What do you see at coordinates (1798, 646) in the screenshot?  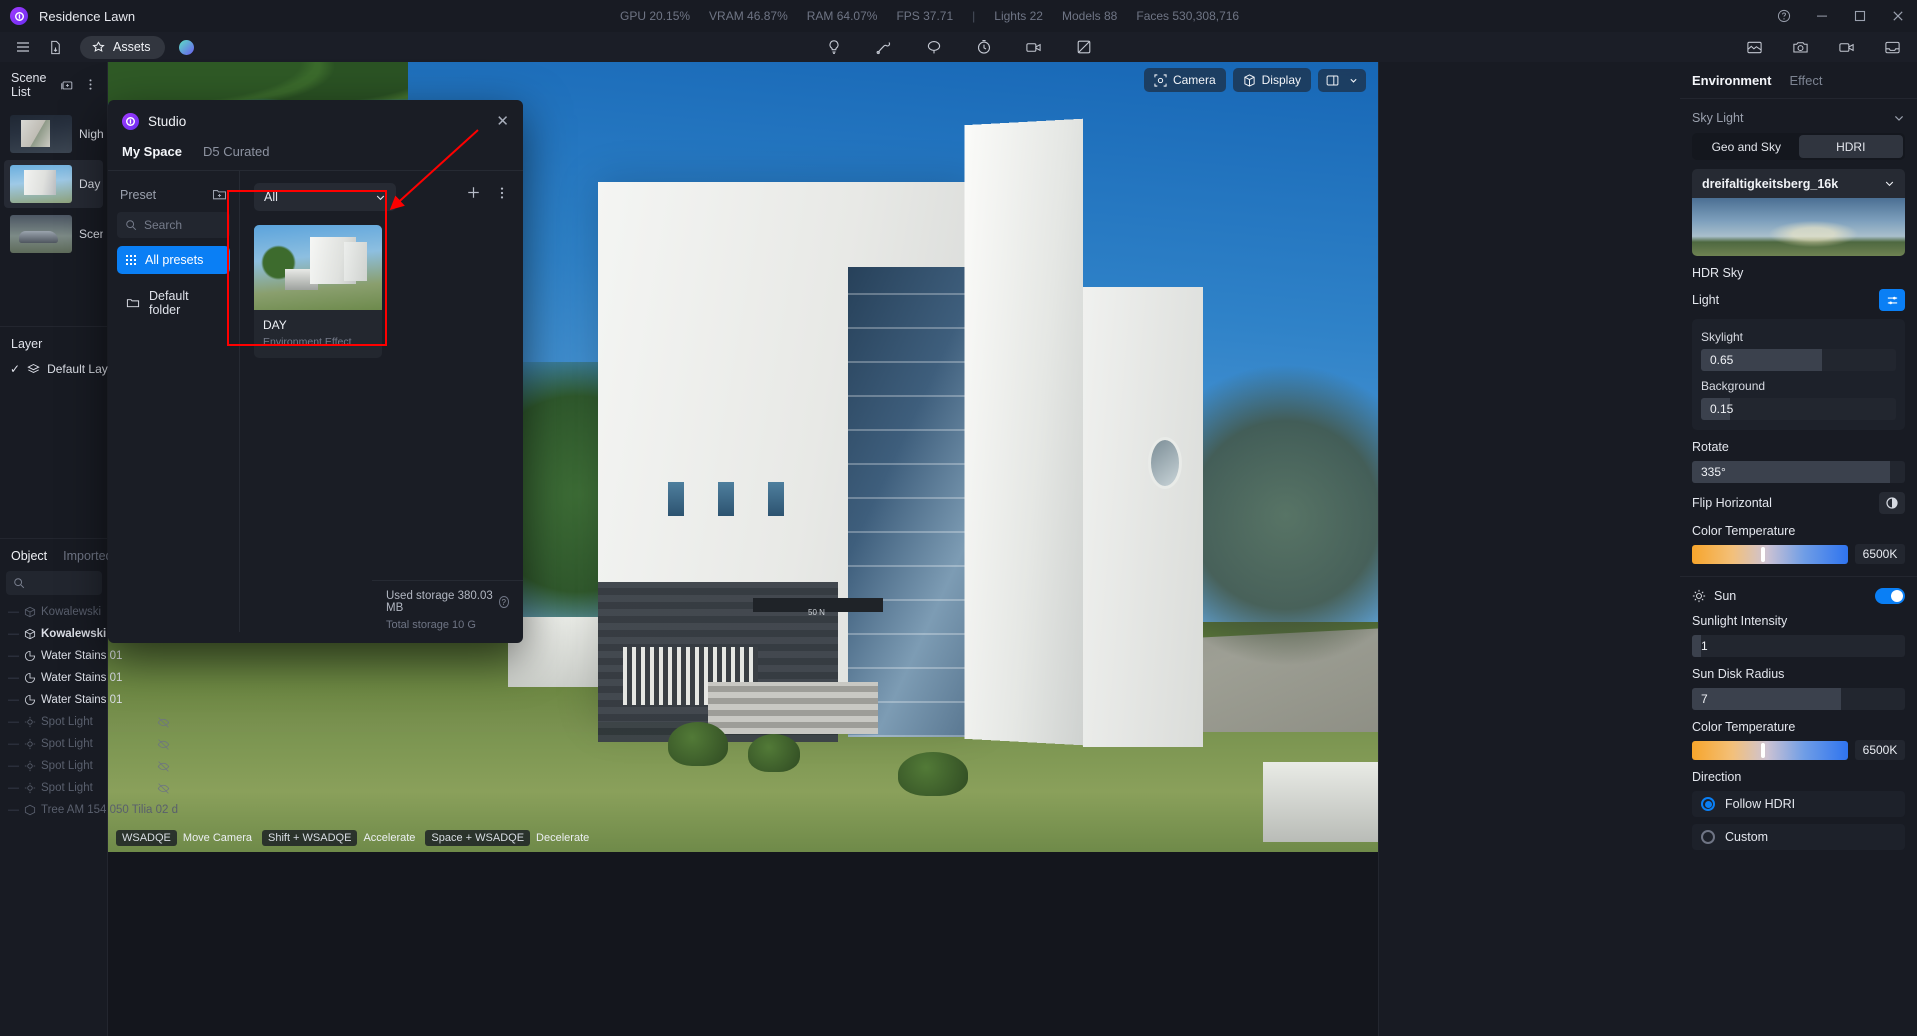 I see `sunlight-intensity-slider: 1` at bounding box center [1798, 646].